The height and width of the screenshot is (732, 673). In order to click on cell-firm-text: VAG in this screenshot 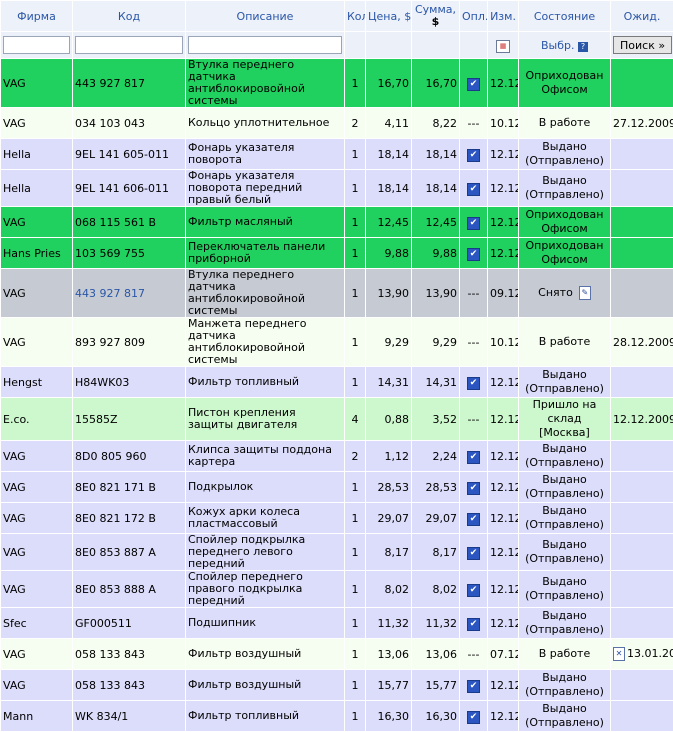, I will do `click(14, 342)`.